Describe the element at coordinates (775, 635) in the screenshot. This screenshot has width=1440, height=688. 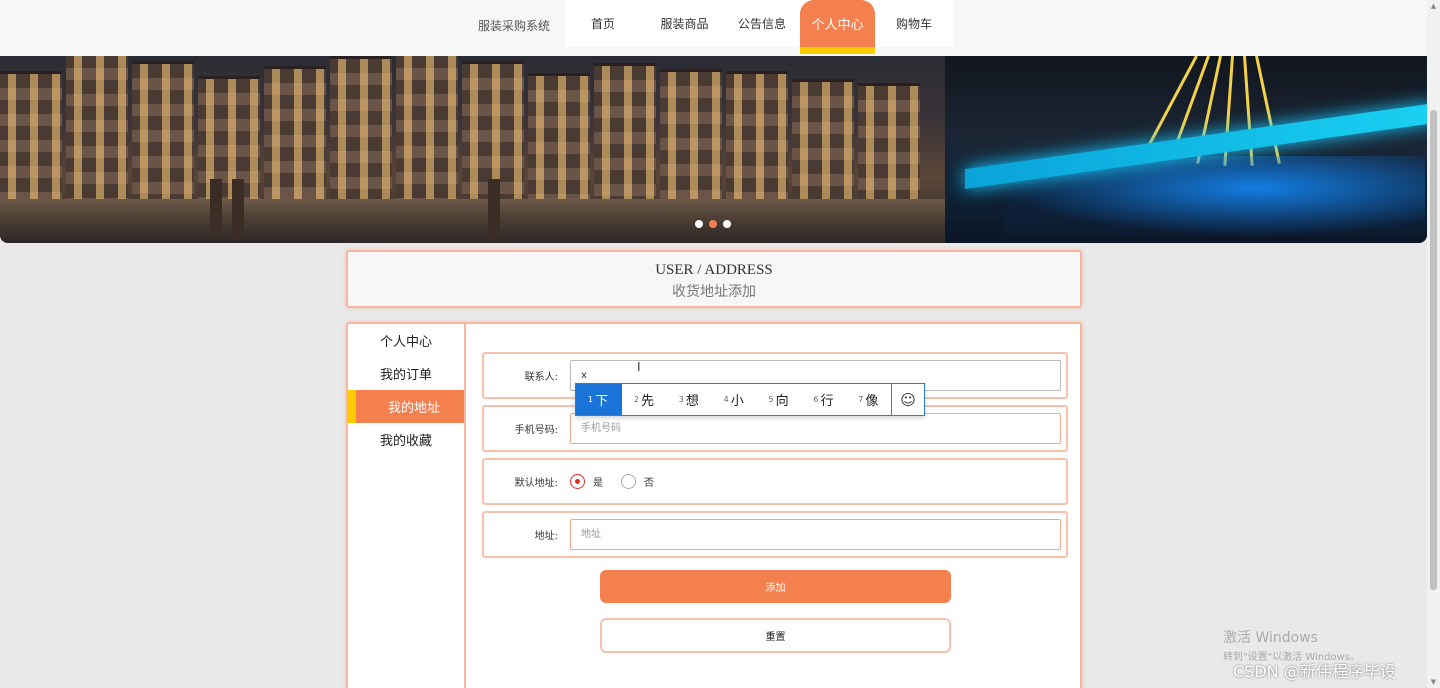
I see `reset-button: 重置` at that location.